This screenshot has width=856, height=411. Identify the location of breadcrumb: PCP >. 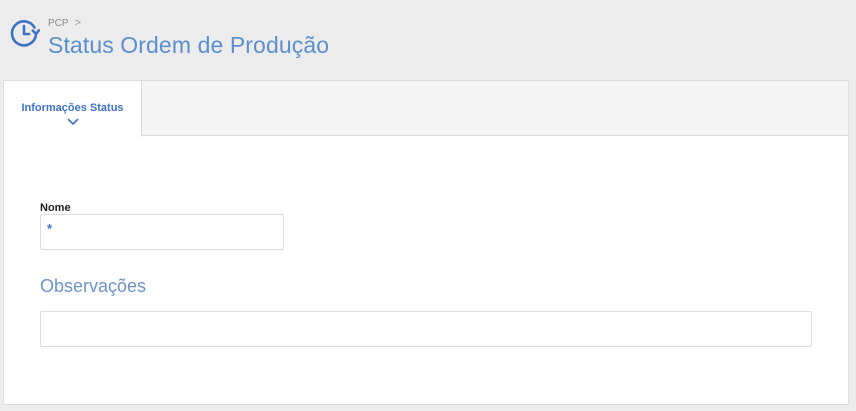
(64, 23).